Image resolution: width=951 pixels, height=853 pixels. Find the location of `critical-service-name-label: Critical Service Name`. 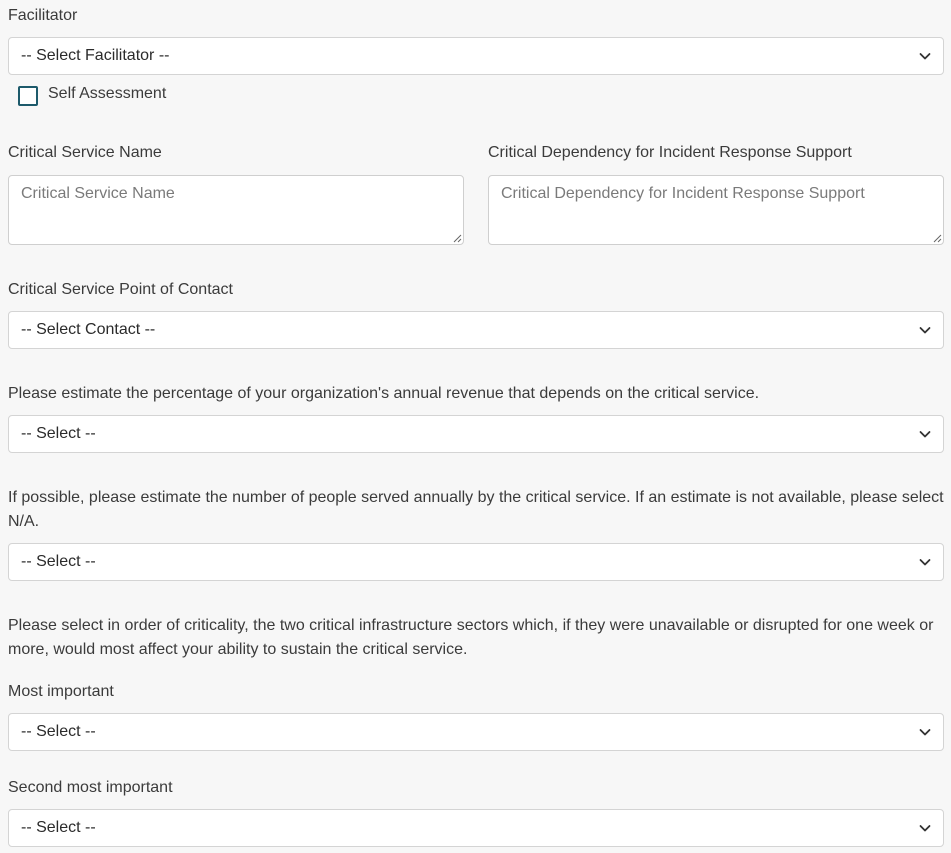

critical-service-name-label: Critical Service Name is located at coordinates (85, 152).